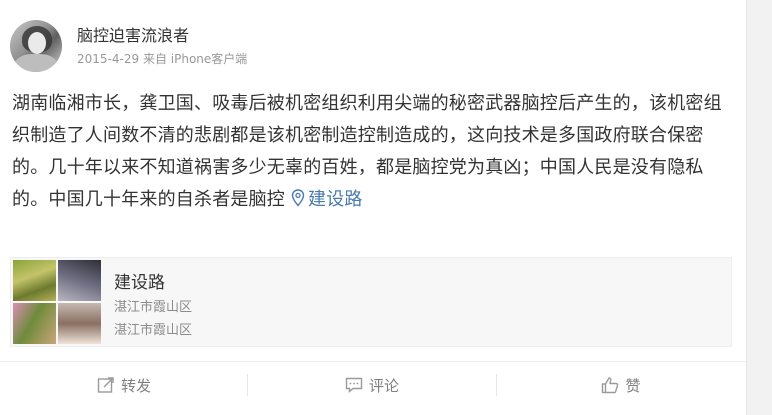  Describe the element at coordinates (298, 198) in the screenshot. I see `map-pin-icon` at that location.